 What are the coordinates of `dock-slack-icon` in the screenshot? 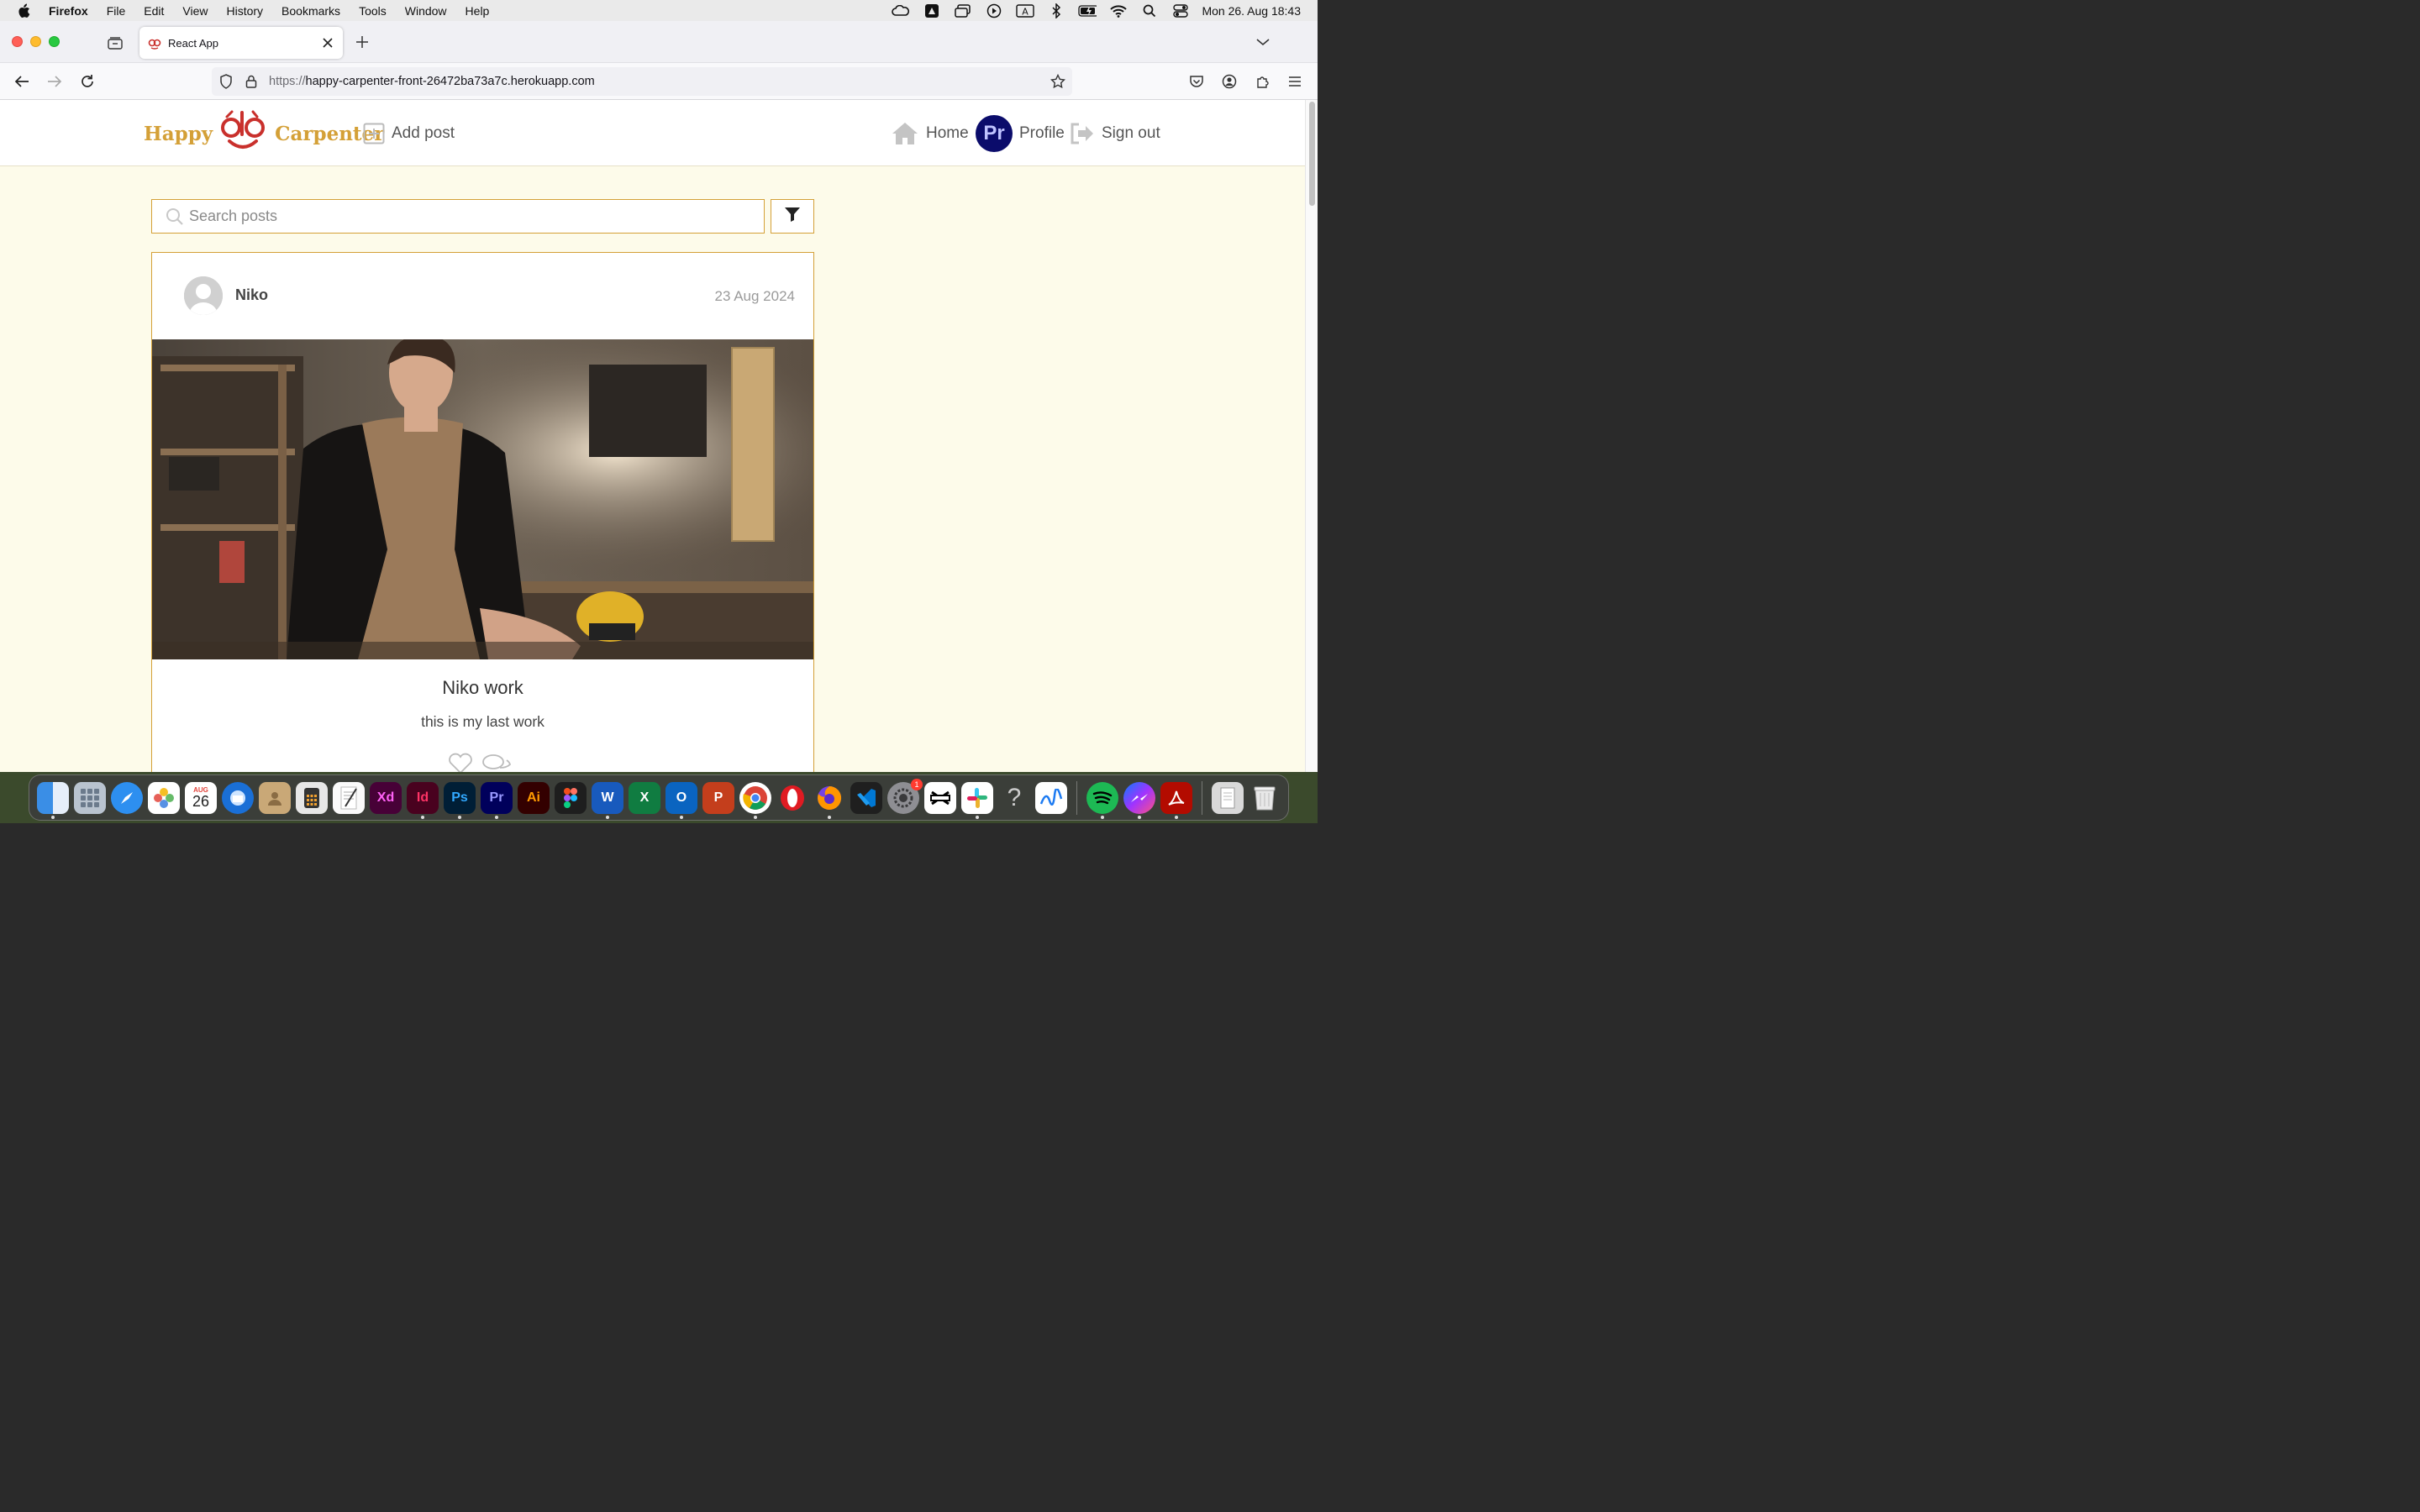 It's located at (977, 800).